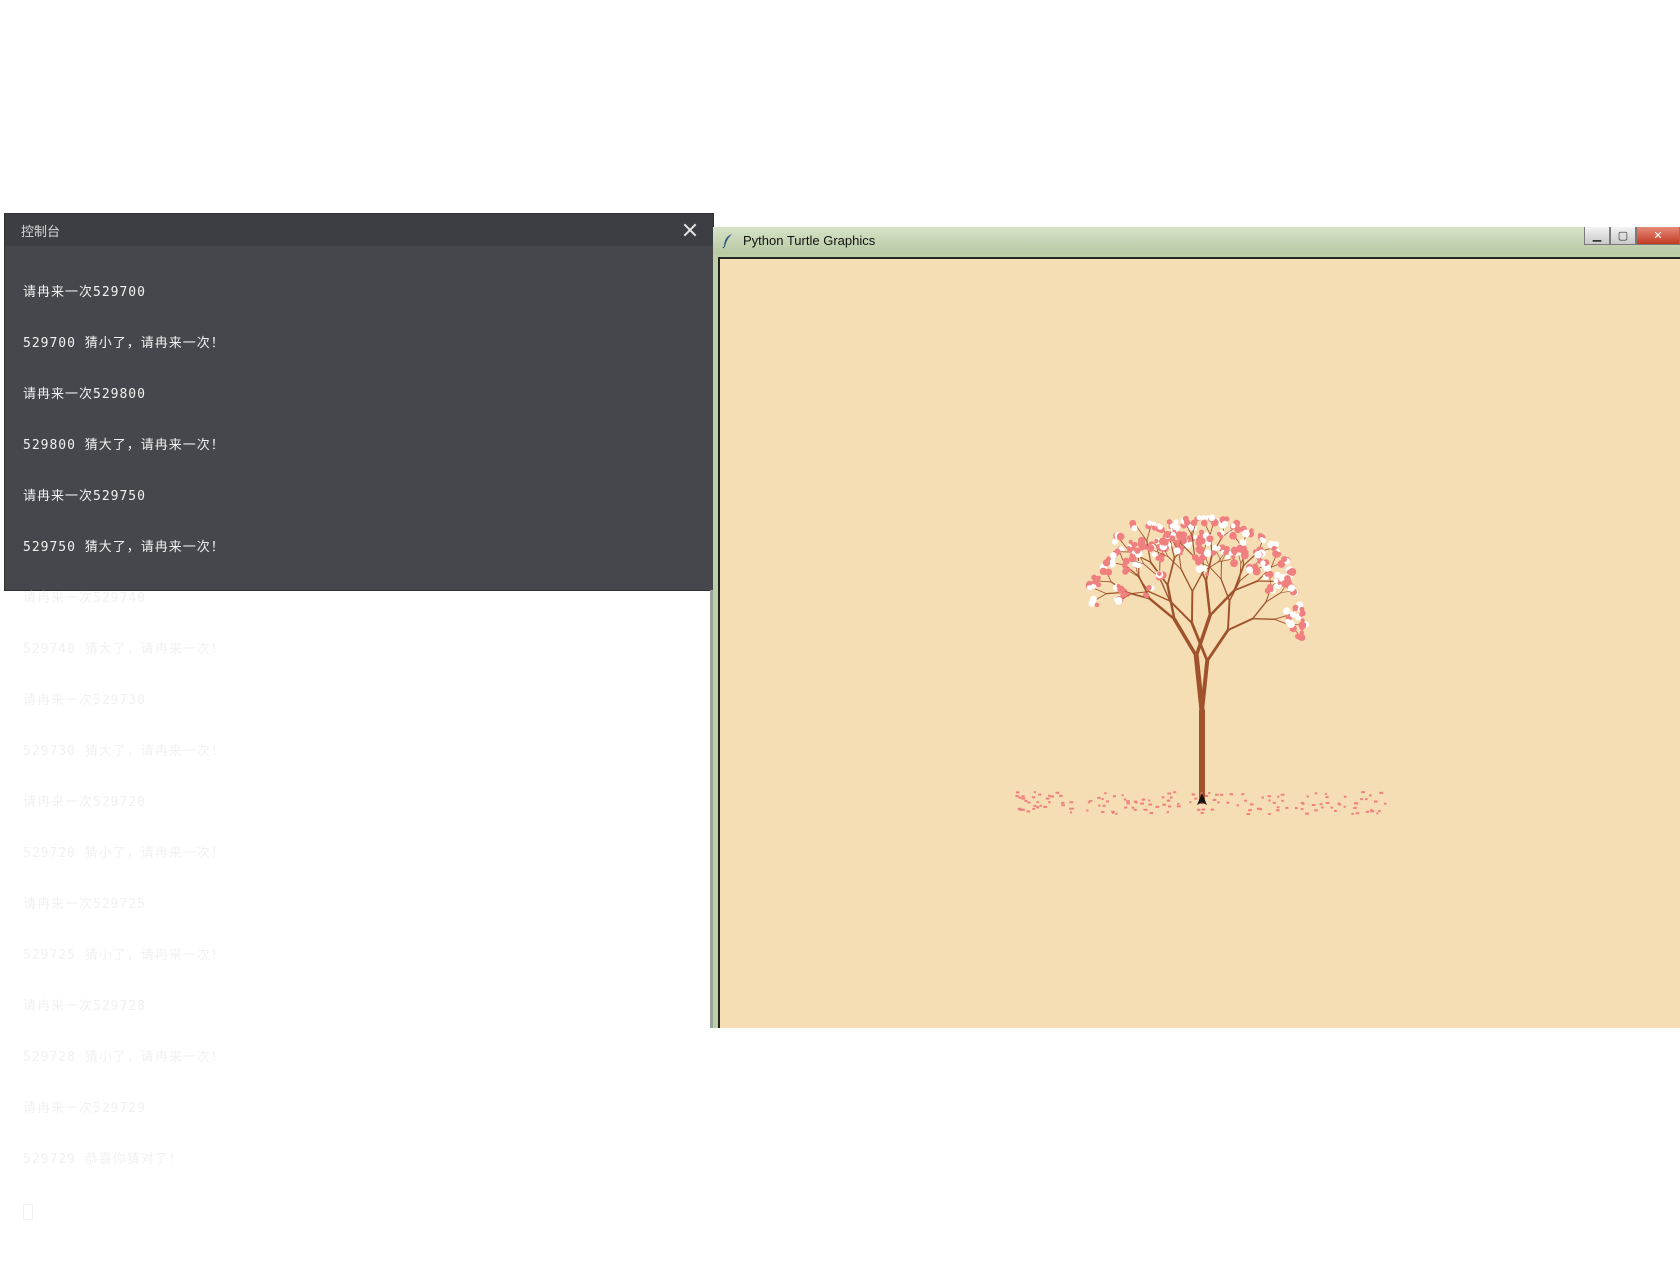  Describe the element at coordinates (1623, 236) in the screenshot. I see `maximize-icon: ▢` at that location.